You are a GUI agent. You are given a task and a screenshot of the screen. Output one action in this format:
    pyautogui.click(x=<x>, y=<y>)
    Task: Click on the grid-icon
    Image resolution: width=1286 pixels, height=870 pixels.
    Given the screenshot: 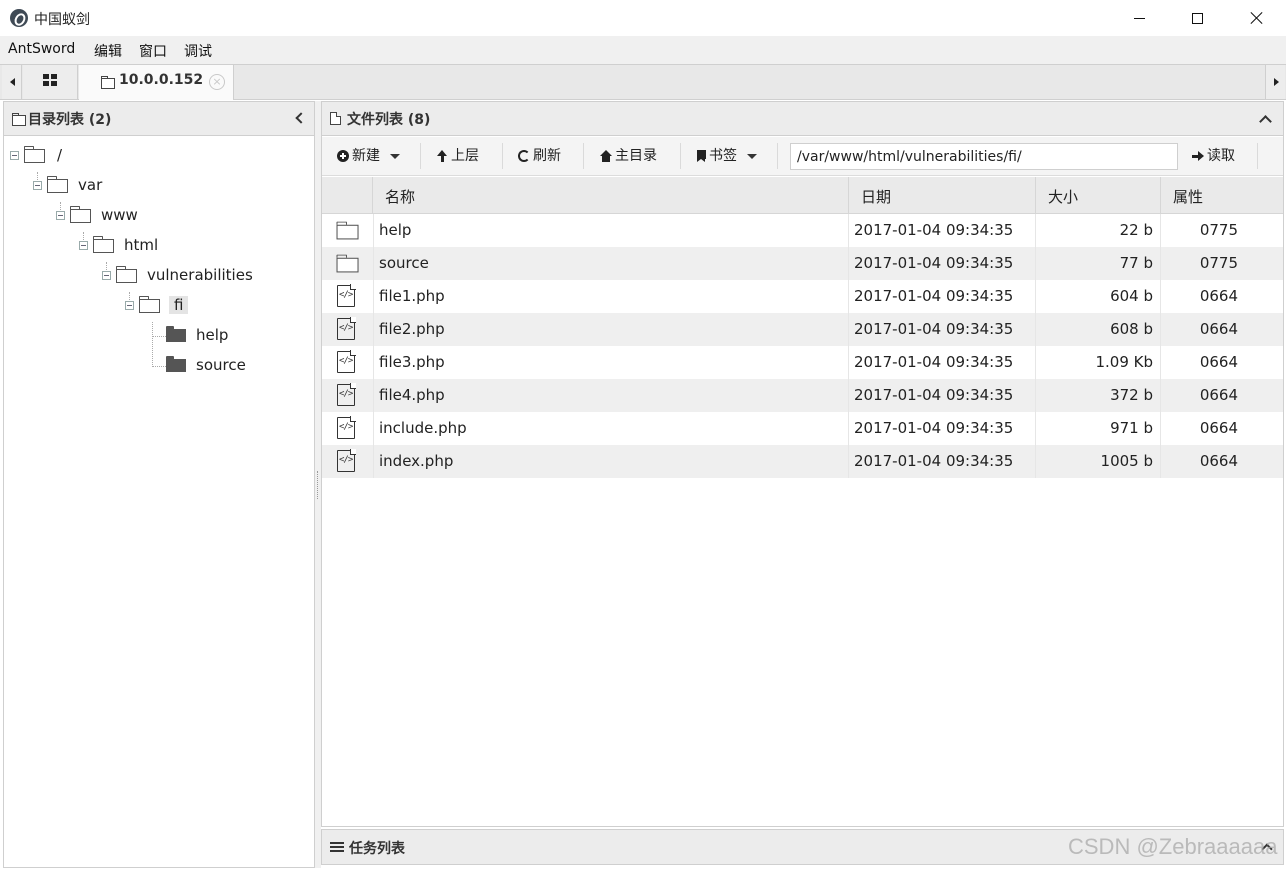 What is the action you would take?
    pyautogui.click(x=50, y=80)
    